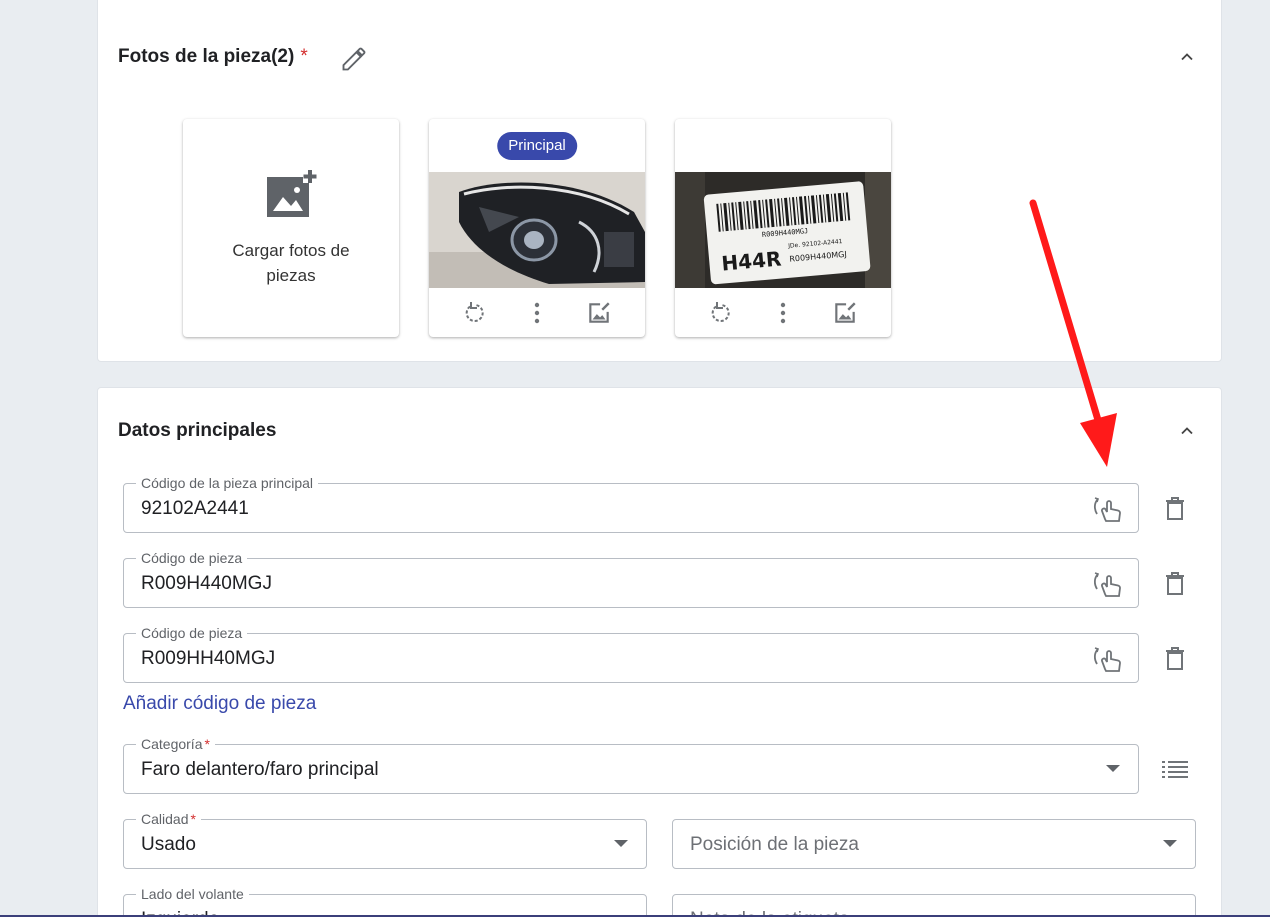 The image size is (1270, 917). Describe the element at coordinates (291, 262) in the screenshot. I see `upload-photos-label: Cargar fotos de piezas` at that location.